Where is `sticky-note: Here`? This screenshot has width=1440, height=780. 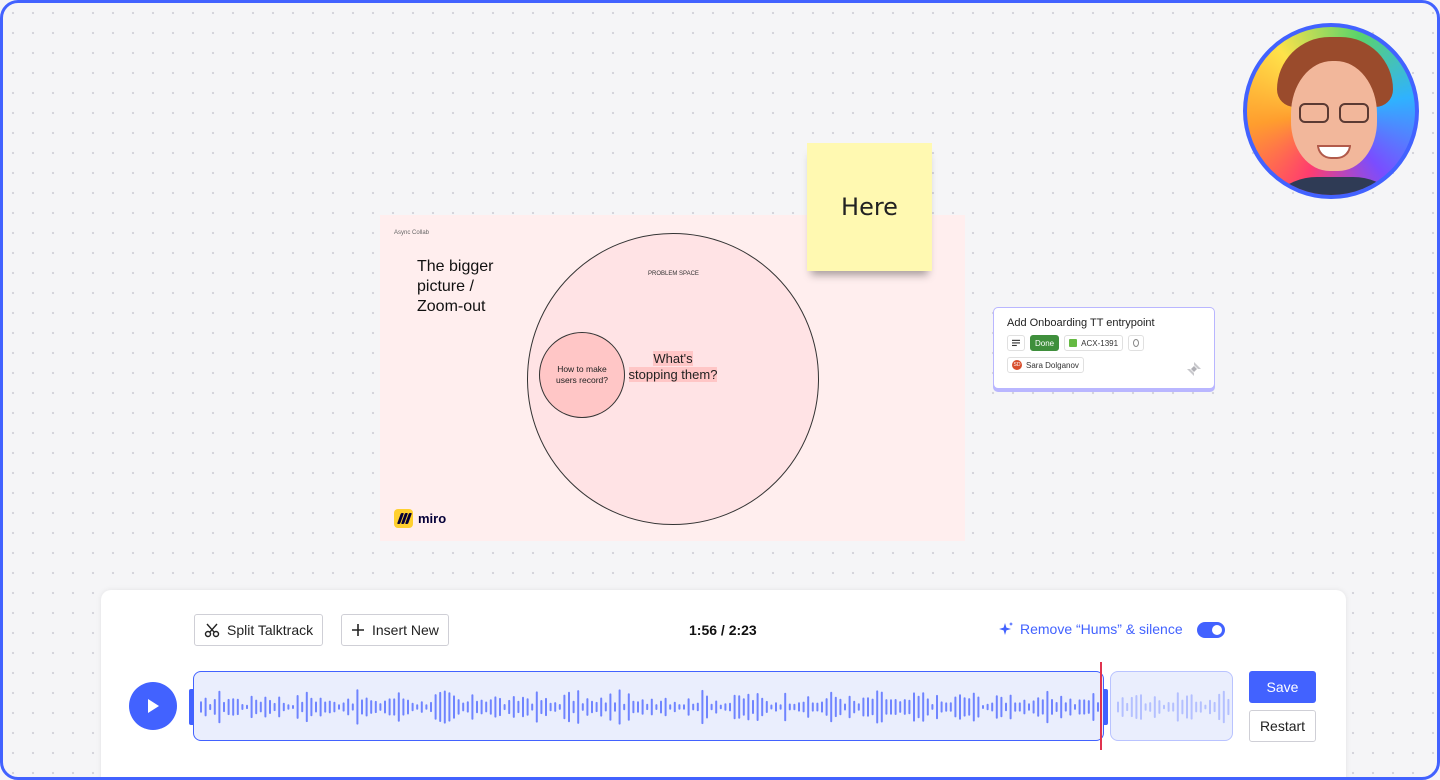 sticky-note: Here is located at coordinates (869, 207).